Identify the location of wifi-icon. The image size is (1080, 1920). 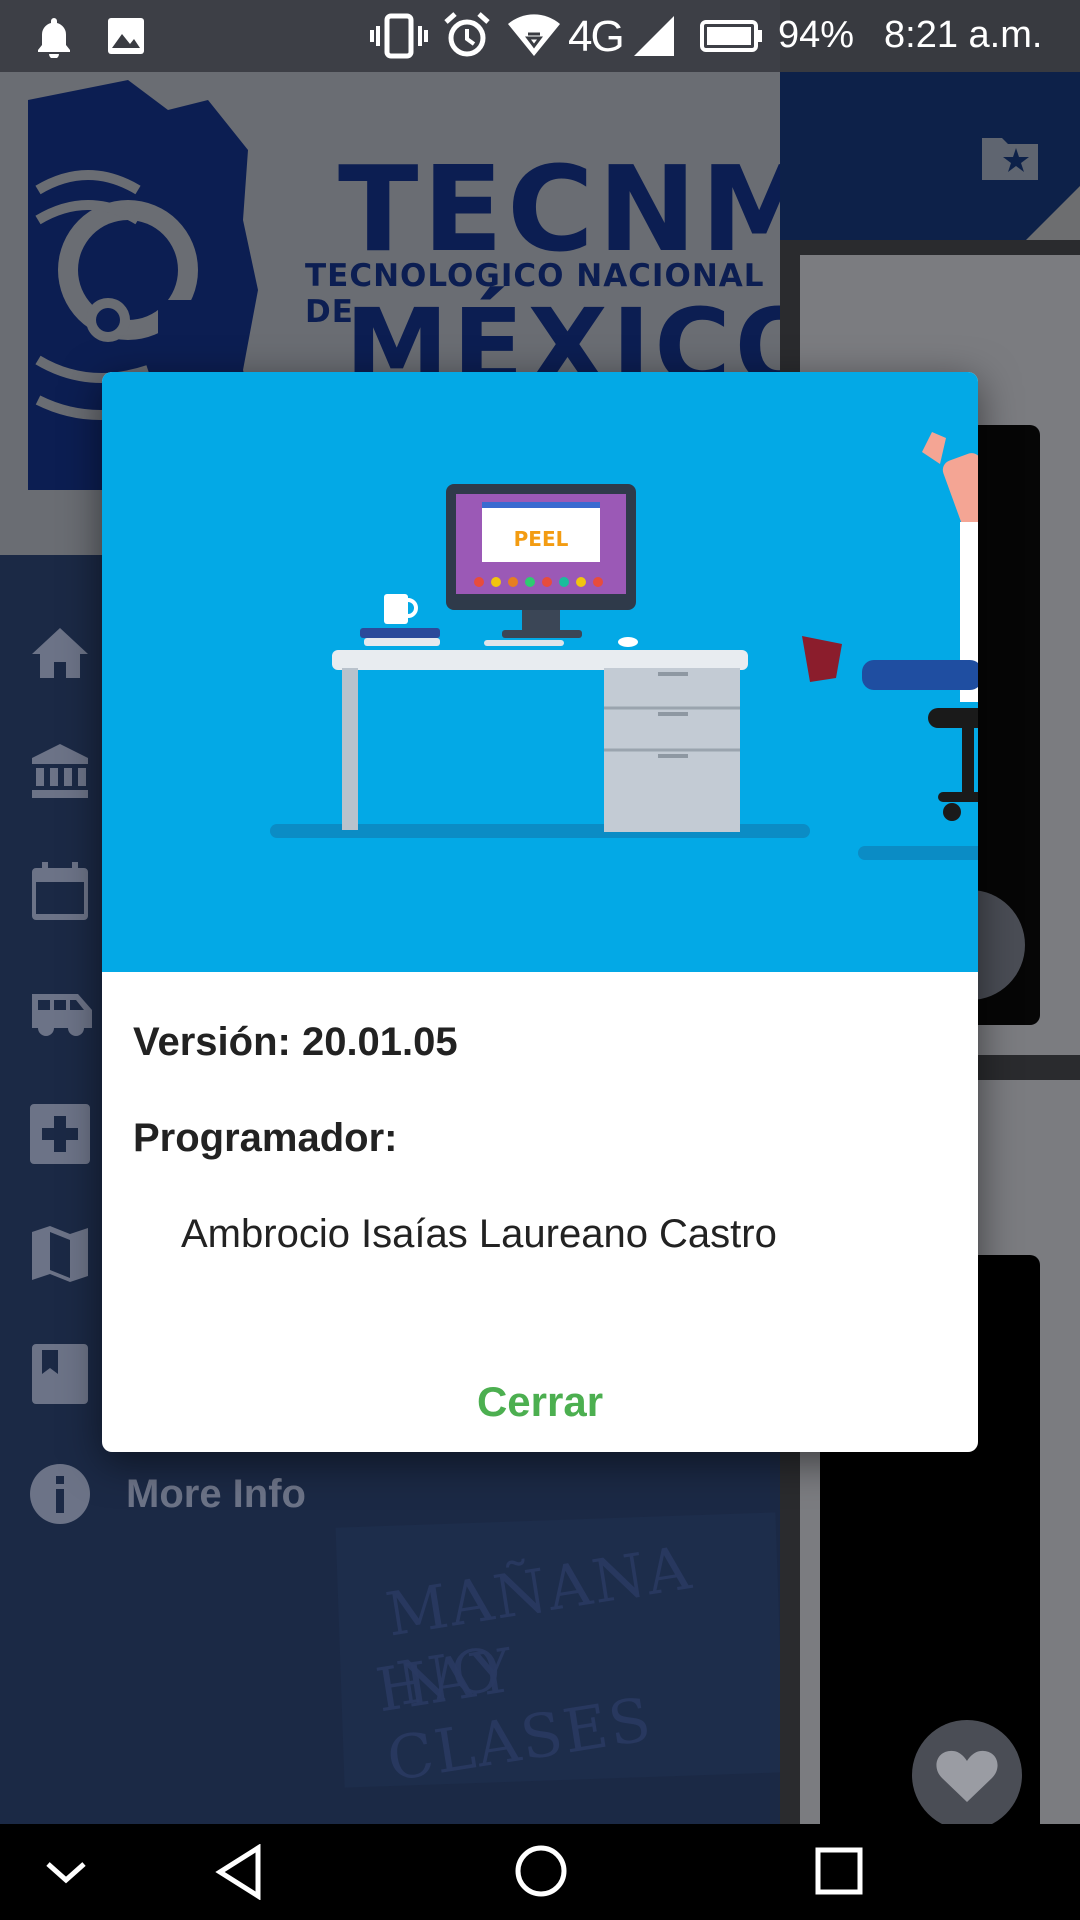
(534, 35).